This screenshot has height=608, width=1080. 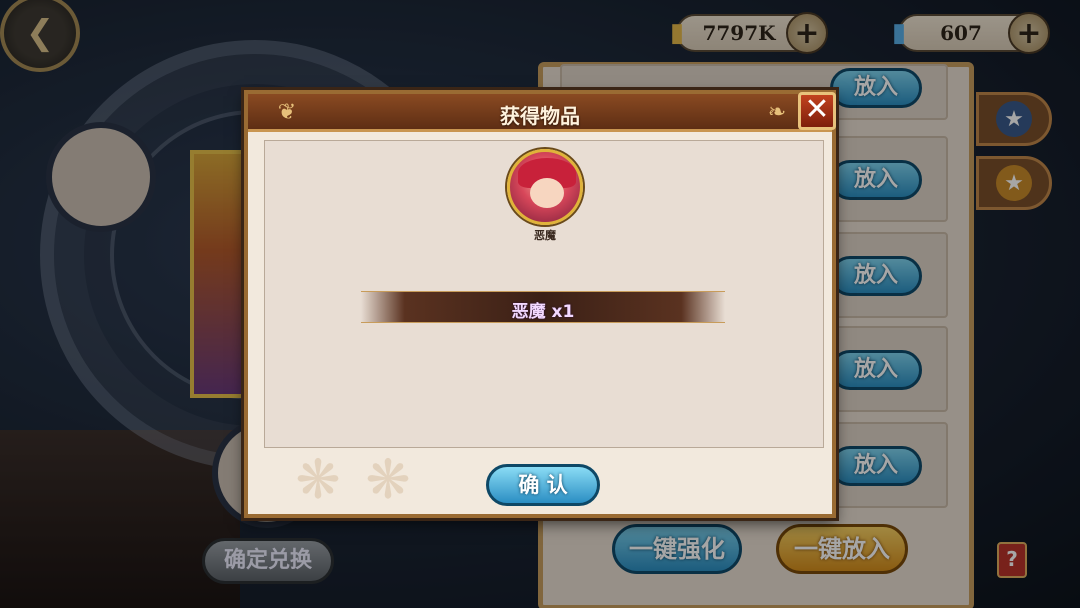 I want to click on item-ribbon: 恶魔 x1, so click(x=543, y=307).